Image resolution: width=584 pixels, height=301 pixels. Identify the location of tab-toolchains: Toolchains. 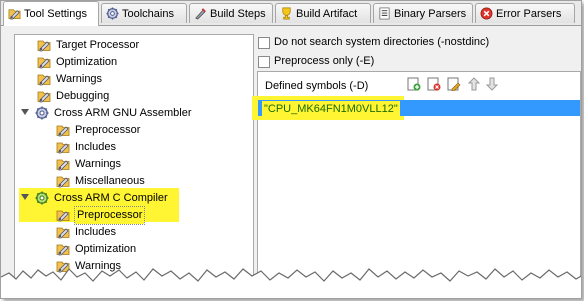
(144, 13).